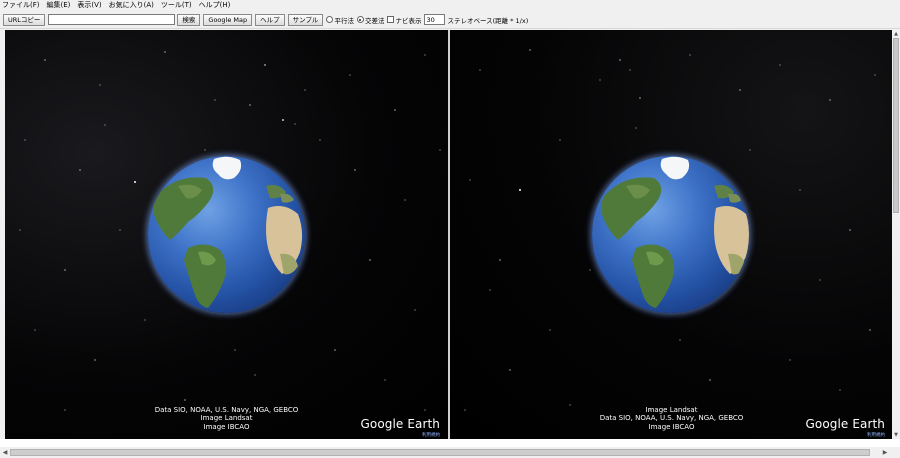 This screenshot has height=458, width=900. Describe the element at coordinates (344, 20) in the screenshot. I see `parallel-label: 平行法` at that location.